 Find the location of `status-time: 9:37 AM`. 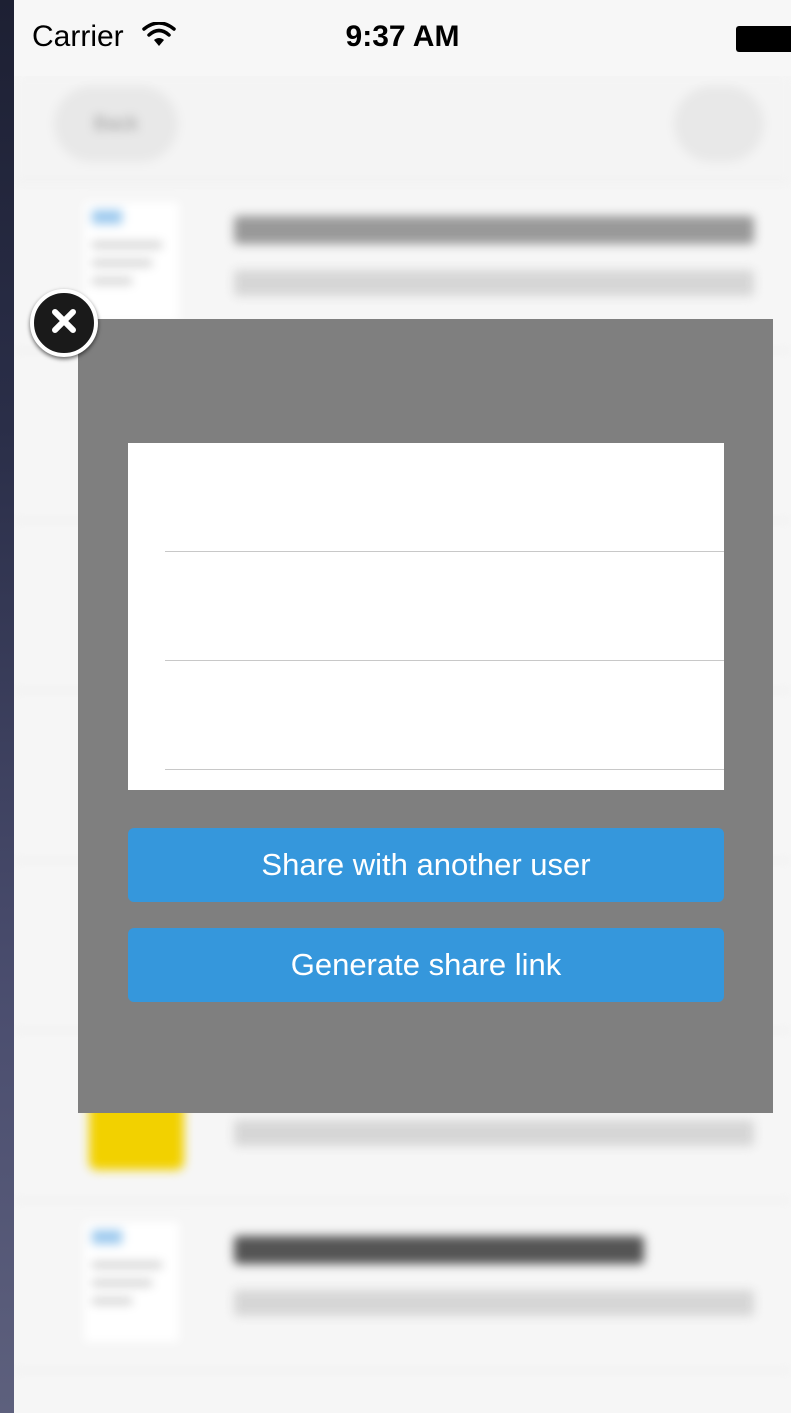

status-time: 9:37 AM is located at coordinates (402, 36).